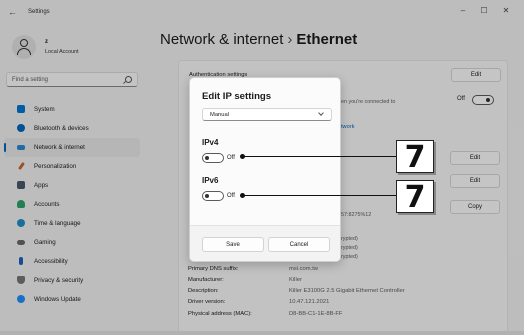 The height and width of the screenshot is (335, 524). Describe the element at coordinates (213, 196) in the screenshot. I see `ipv6-toggle` at that location.